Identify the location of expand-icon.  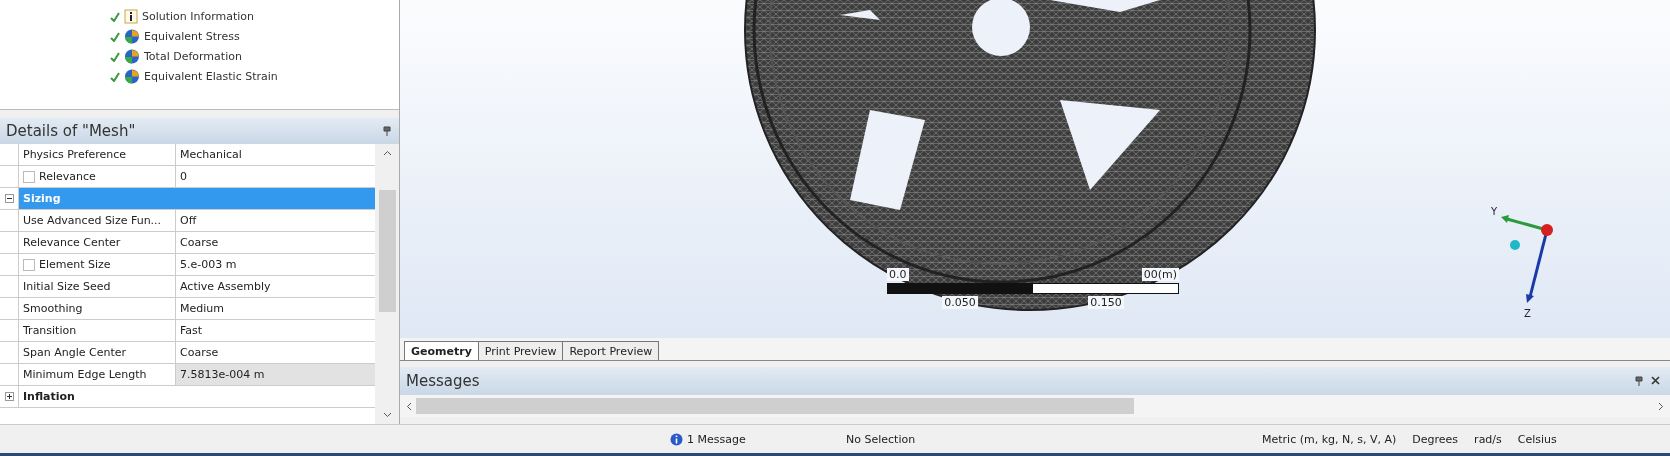
(9, 396).